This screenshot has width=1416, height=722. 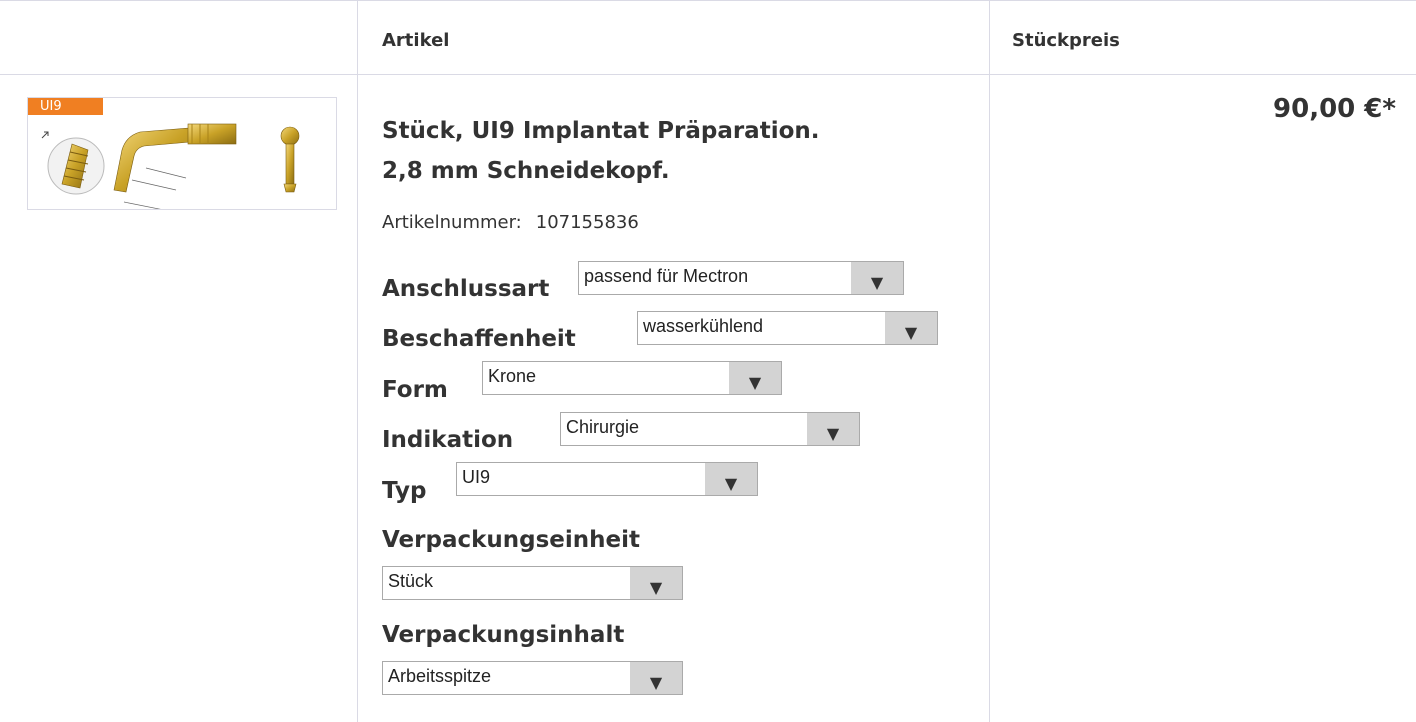 I want to click on select-verpackungseinheit: Stück ▼, so click(x=532, y=583).